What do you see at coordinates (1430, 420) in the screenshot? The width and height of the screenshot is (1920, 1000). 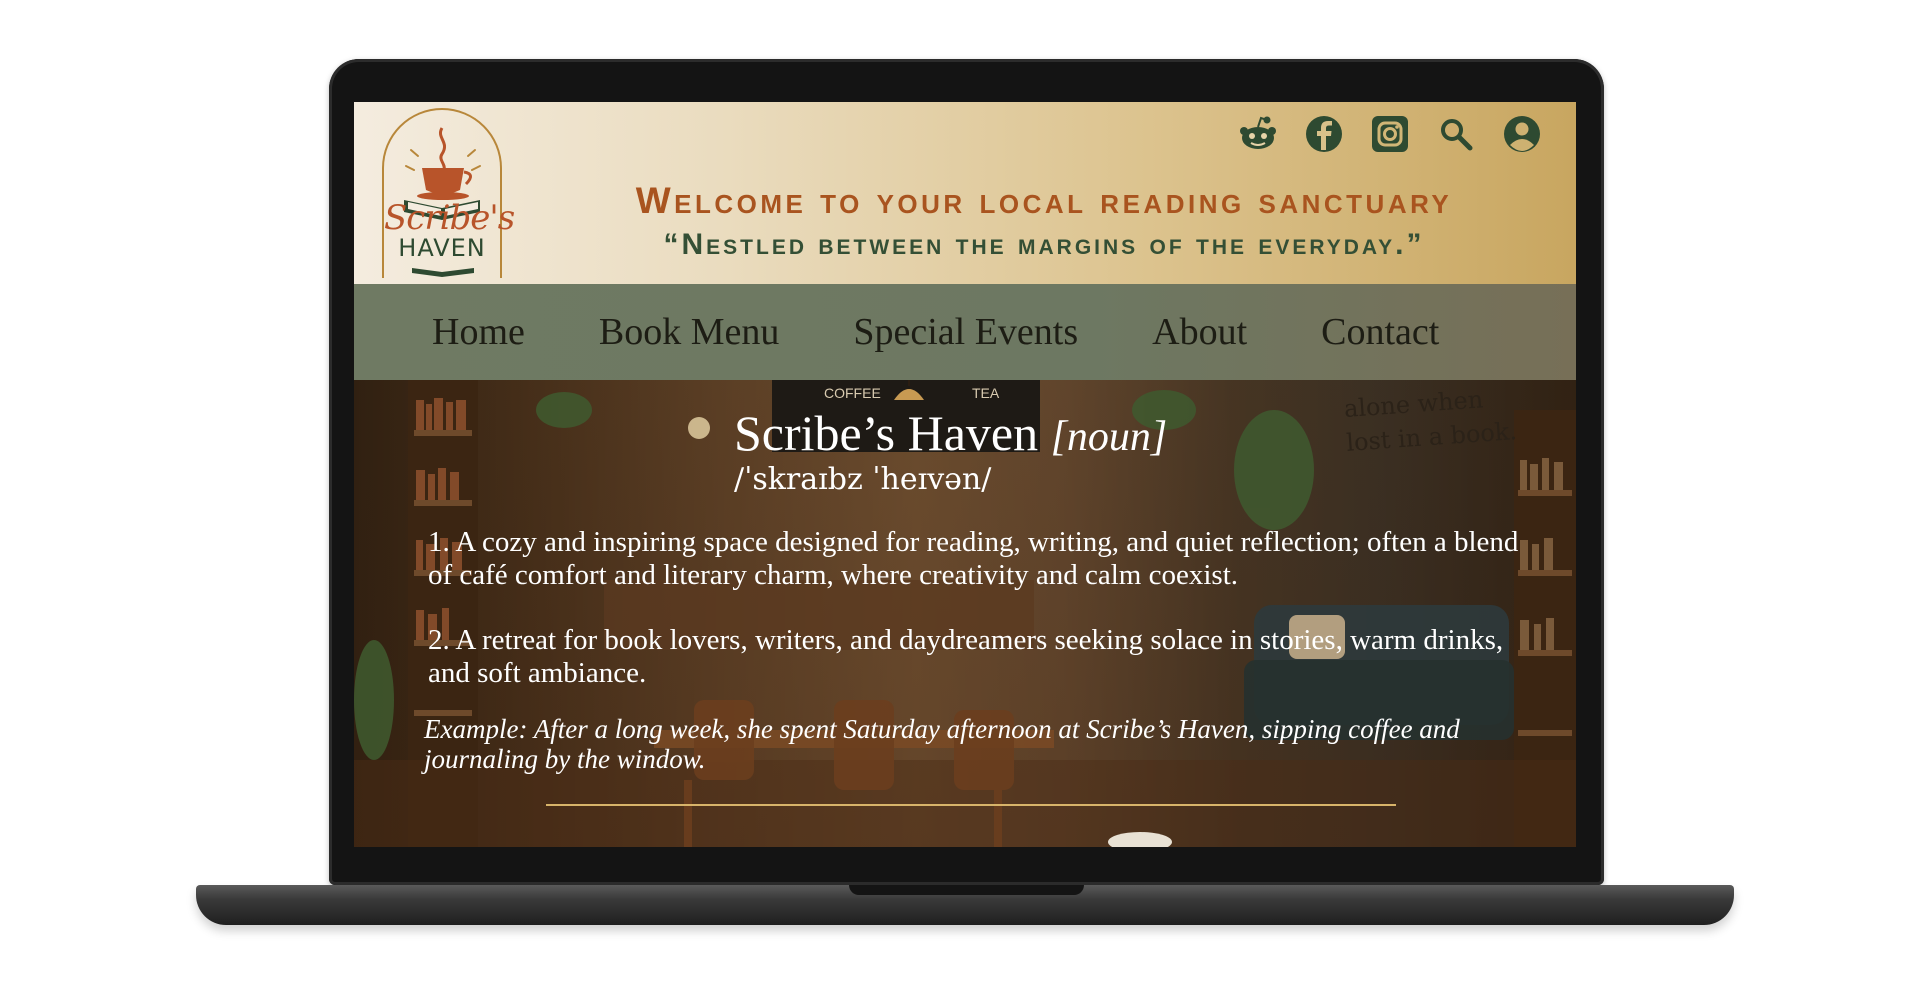 I see `wall-quote-fragment: alone when lost in a book.` at bounding box center [1430, 420].